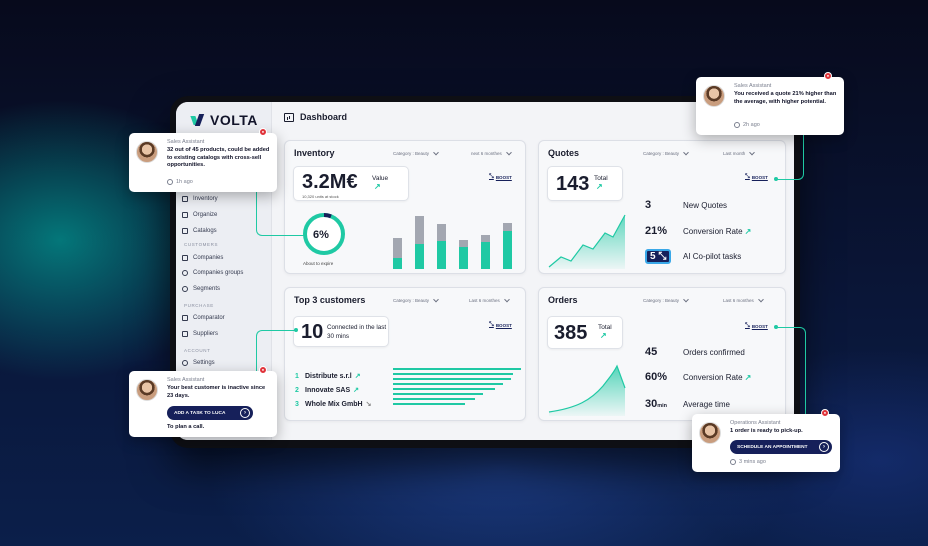  What do you see at coordinates (327, 390) in the screenshot?
I see `customer-row: 2 Innovate SAS ↗` at bounding box center [327, 390].